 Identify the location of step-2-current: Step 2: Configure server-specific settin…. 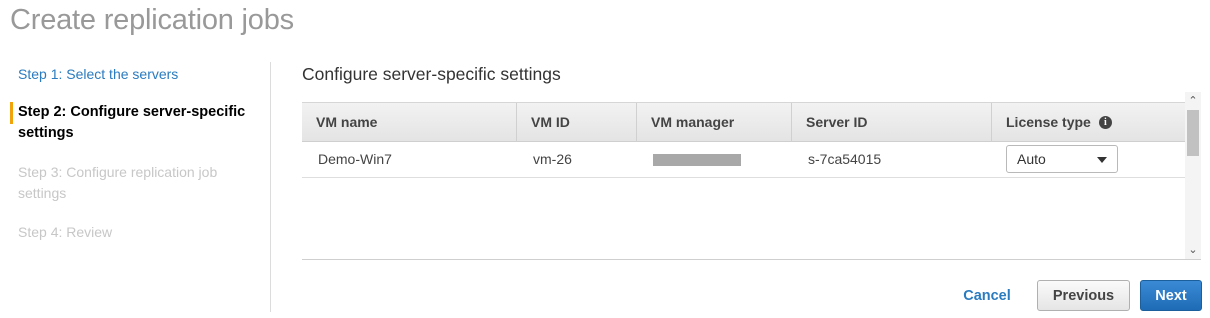
(132, 122).